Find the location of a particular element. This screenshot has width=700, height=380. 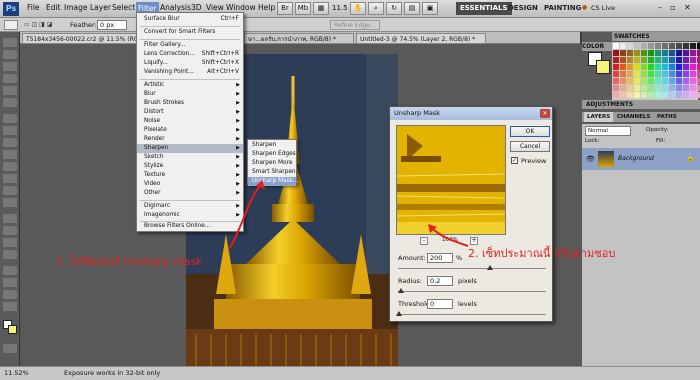

annotation-step-2: 2. เซ็ทประมาณนี้ หรือตามชอบ is located at coordinates (542, 253).